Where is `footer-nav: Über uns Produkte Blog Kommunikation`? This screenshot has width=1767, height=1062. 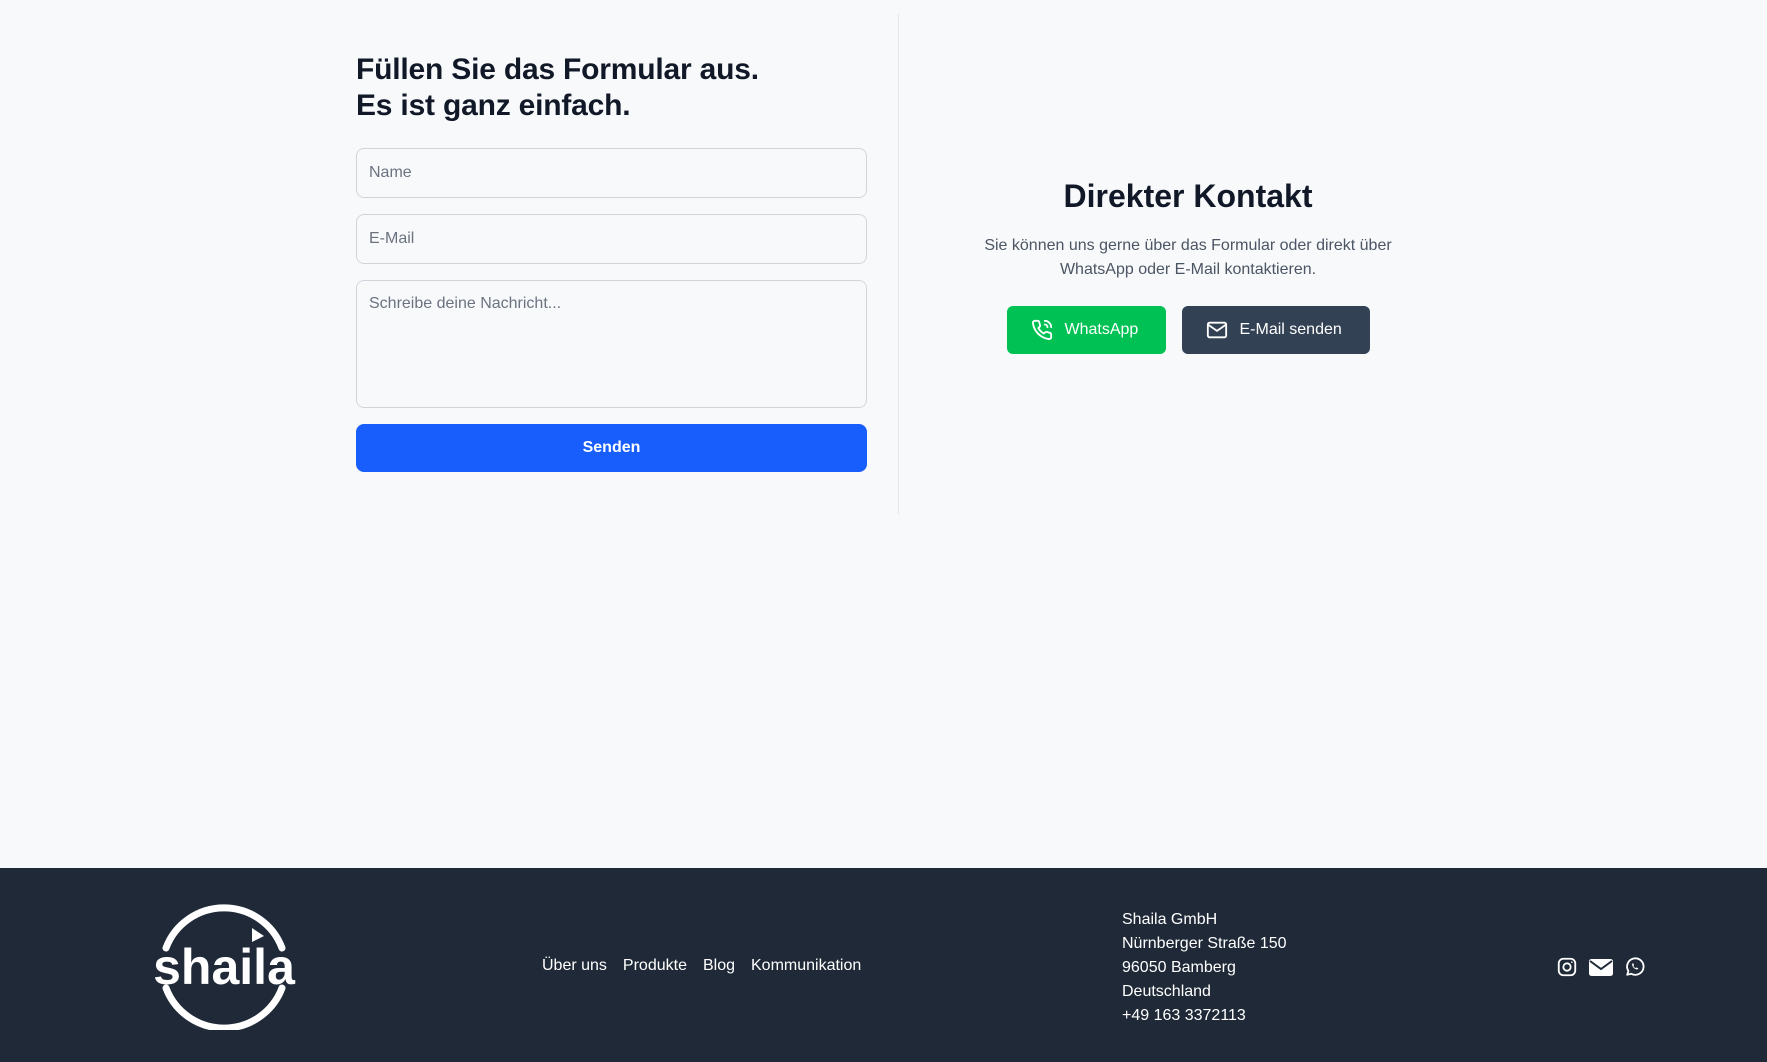
footer-nav: Über uns Produkte Blog Kommunikation is located at coordinates (701, 966).